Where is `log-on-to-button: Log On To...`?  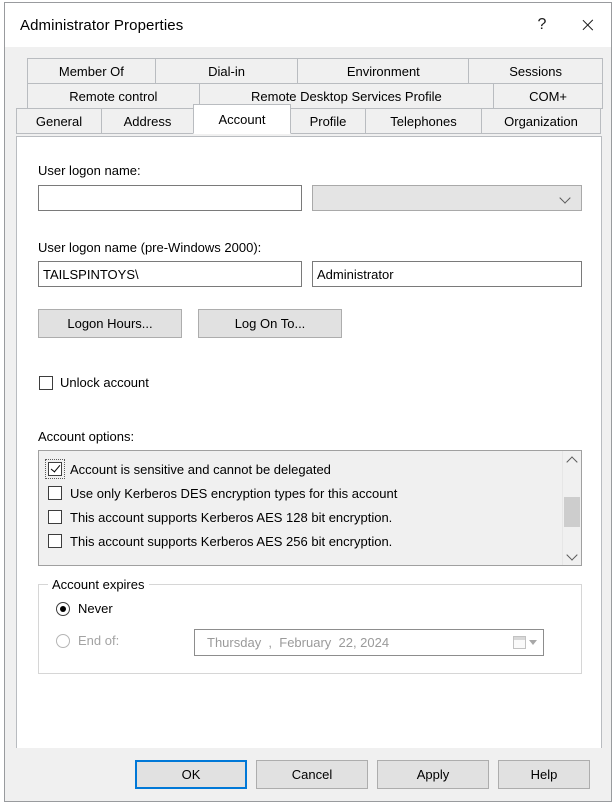 log-on-to-button: Log On To... is located at coordinates (270, 323).